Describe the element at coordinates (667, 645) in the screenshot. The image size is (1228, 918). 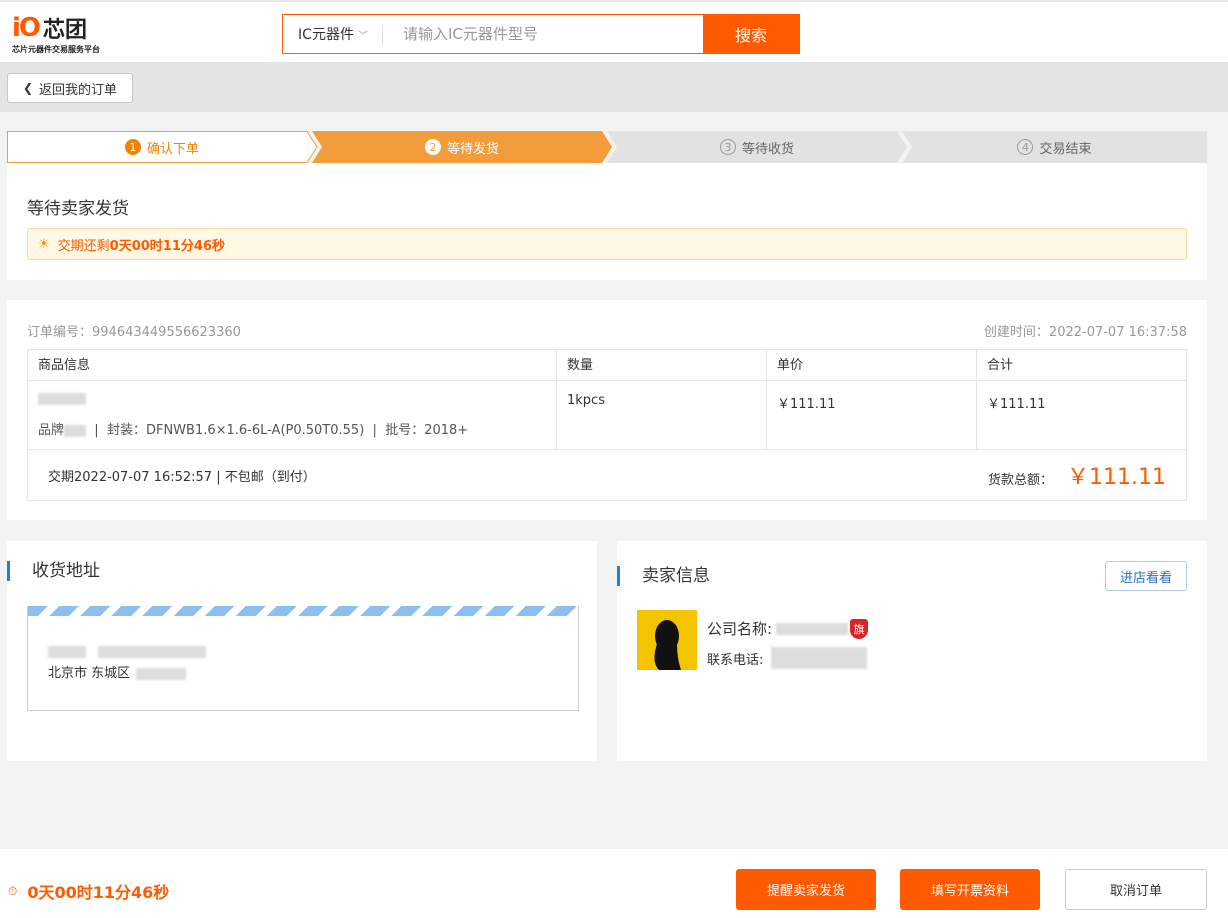
I see `silhouette-icon` at that location.